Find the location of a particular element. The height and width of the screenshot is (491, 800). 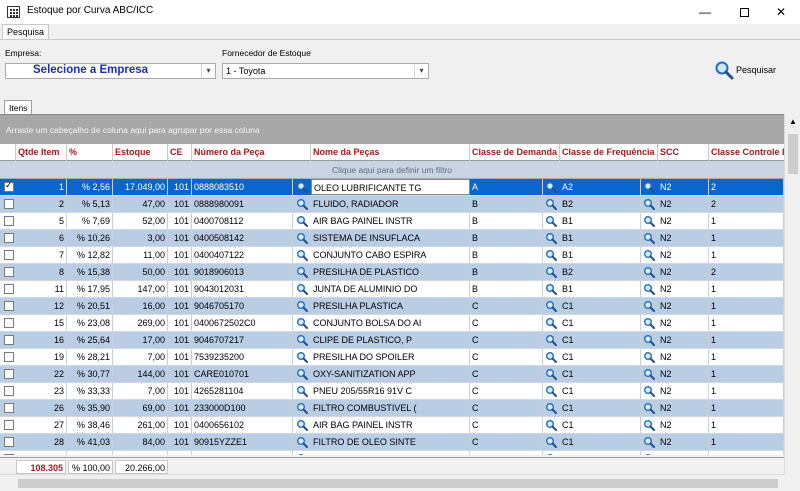

header-pct: % is located at coordinates (90, 152).